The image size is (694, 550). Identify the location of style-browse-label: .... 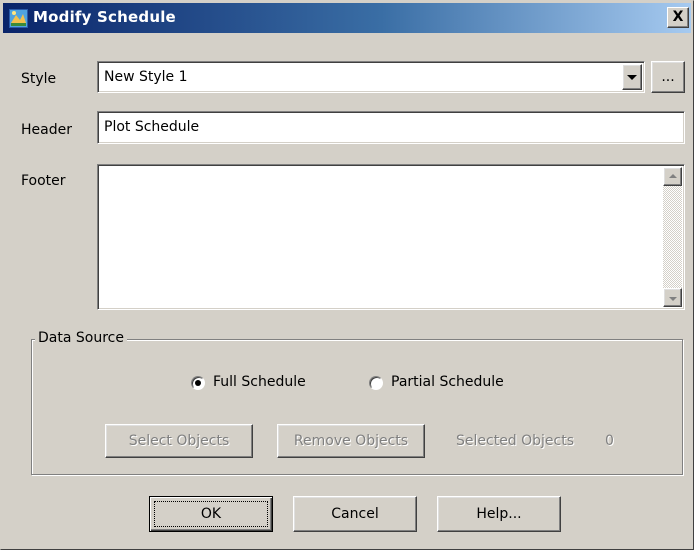
(668, 77).